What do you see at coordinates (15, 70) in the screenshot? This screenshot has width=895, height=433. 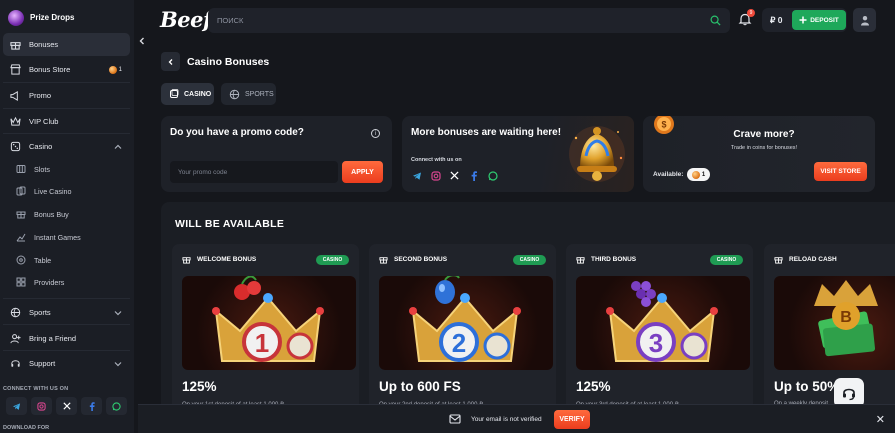 I see `store-icon` at bounding box center [15, 70].